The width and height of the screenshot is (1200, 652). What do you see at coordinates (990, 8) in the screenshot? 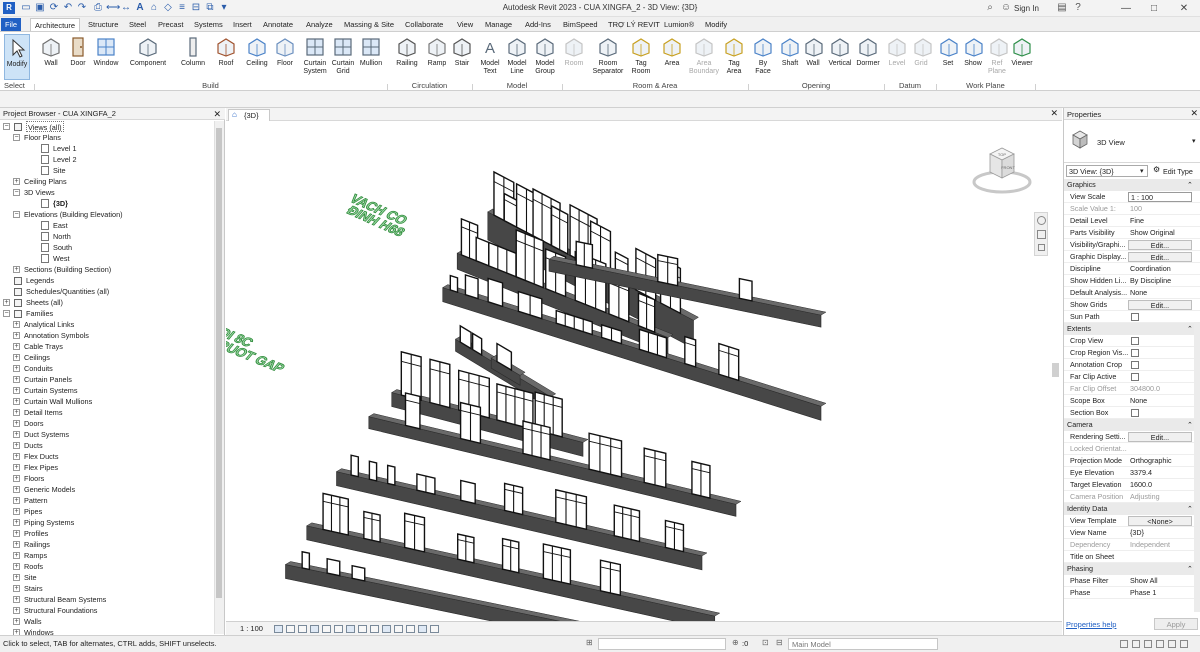
I see `search-icon: ⌕` at bounding box center [990, 8].